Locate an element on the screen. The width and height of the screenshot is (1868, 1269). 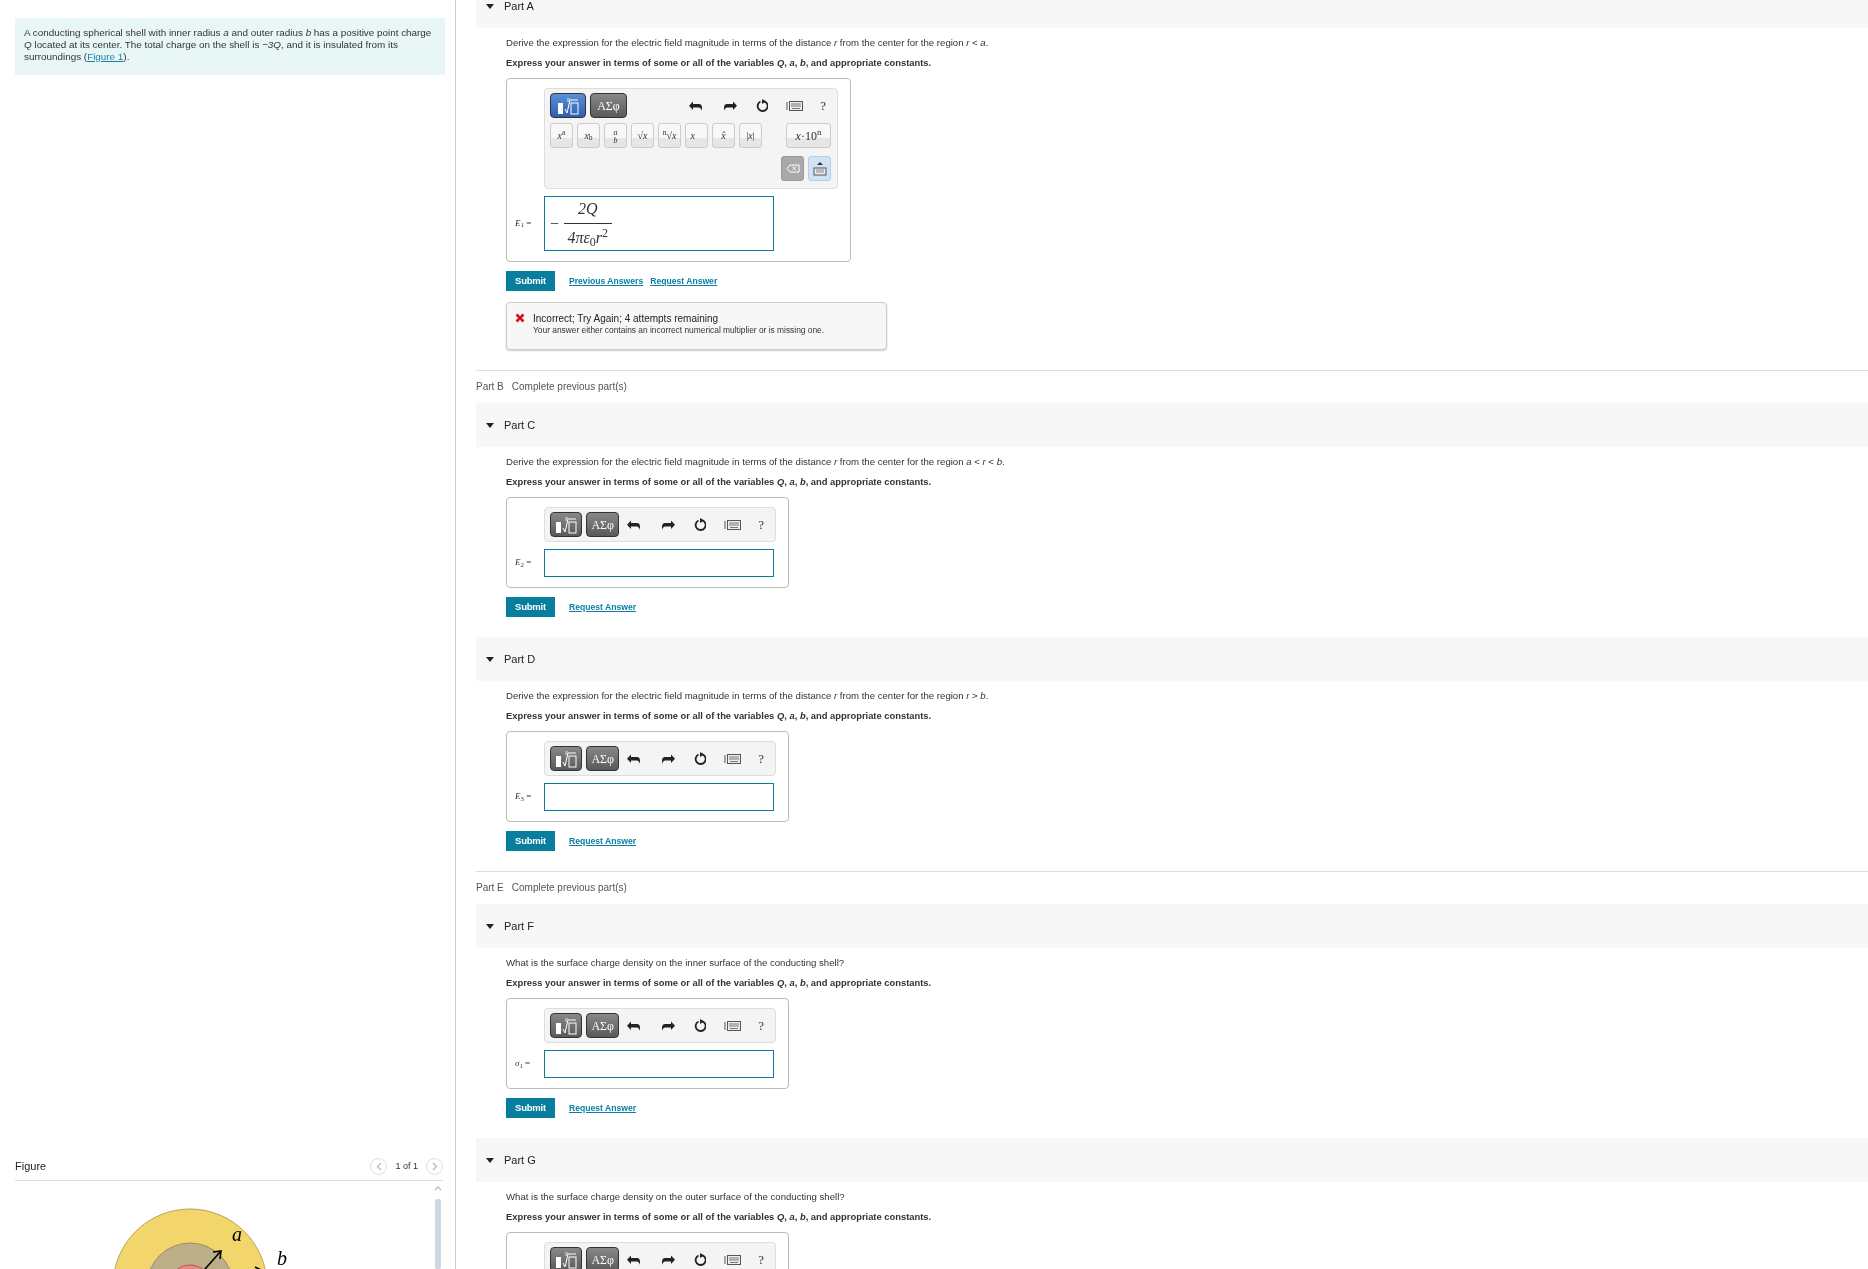
scientific-notation-key: x·10$^{n}$ is located at coordinates (808, 135).